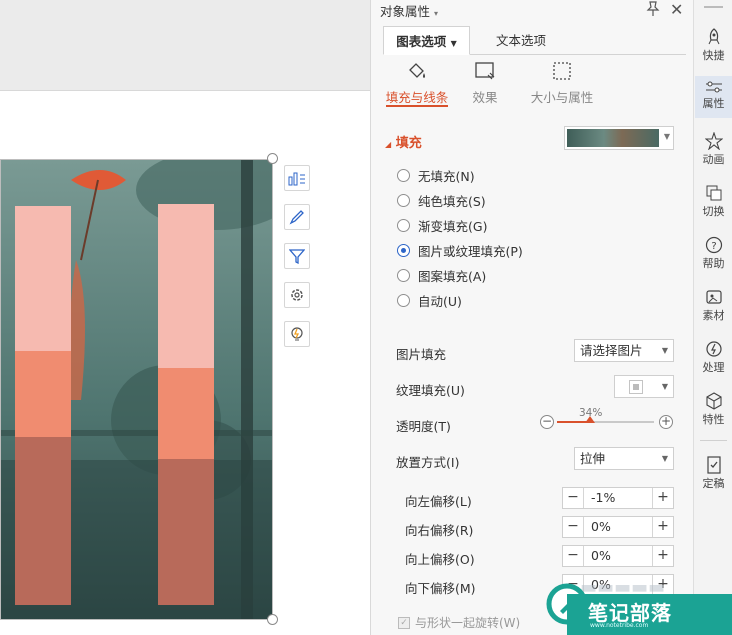  Describe the element at coordinates (713, 440) in the screenshot. I see `sidebar-divider` at that location.